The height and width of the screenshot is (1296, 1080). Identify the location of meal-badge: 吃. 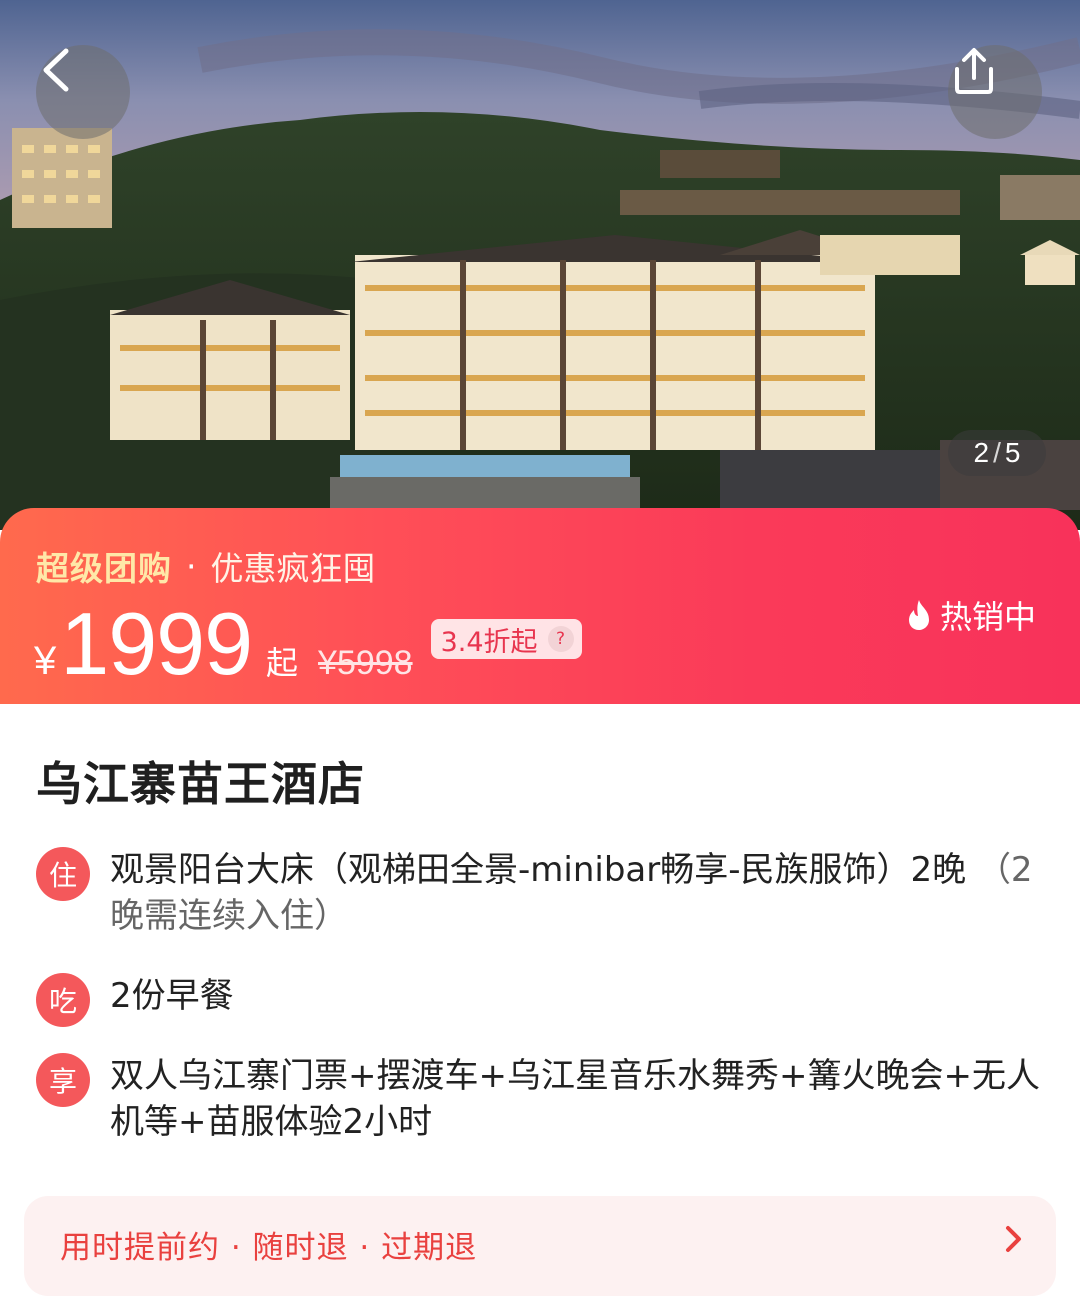
(63, 1000).